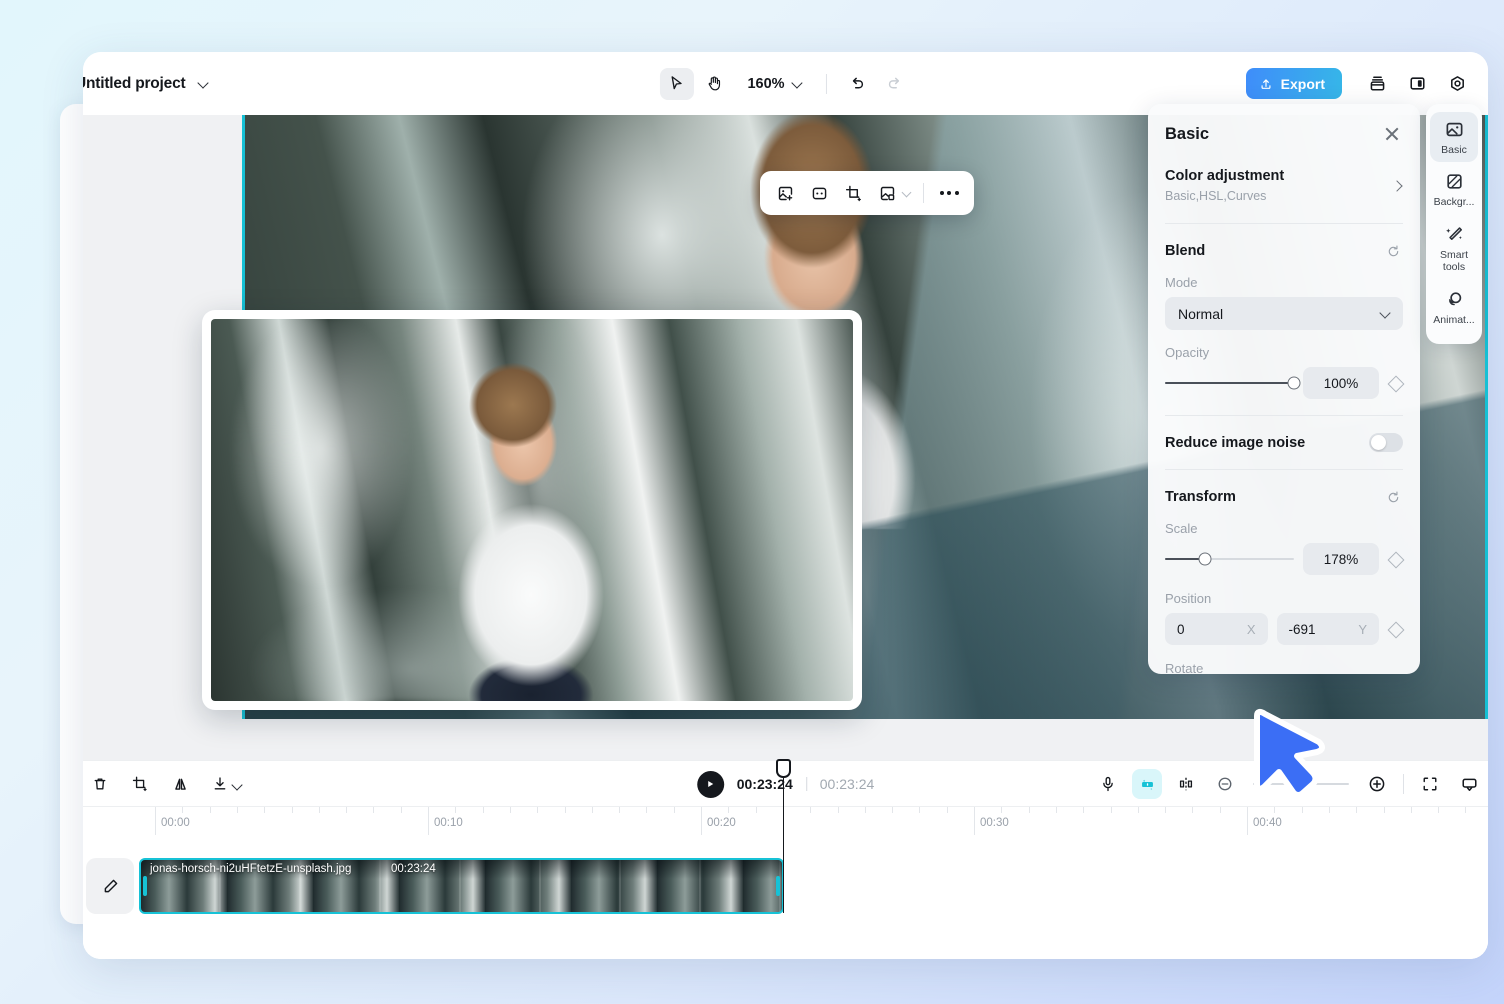 This screenshot has width=1504, height=1004. Describe the element at coordinates (226, 784) in the screenshot. I see `download-clip-button` at that location.